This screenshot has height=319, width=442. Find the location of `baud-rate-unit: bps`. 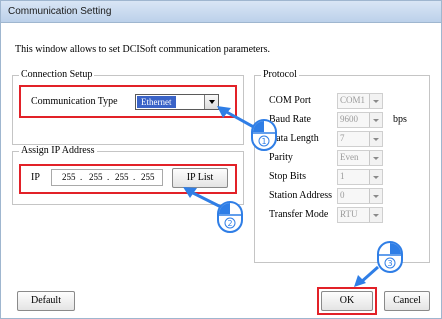

baud-rate-unit: bps is located at coordinates (400, 119).